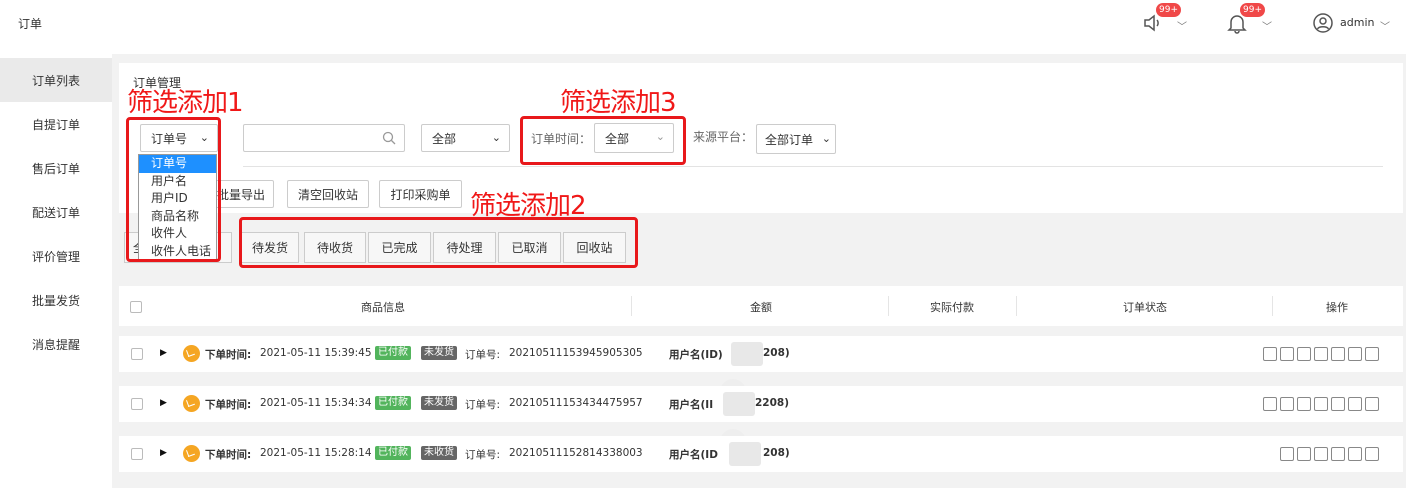 Image resolution: width=1406 pixels, height=488 pixels. I want to click on header-order-status: 订单状态, so click(1145, 307).